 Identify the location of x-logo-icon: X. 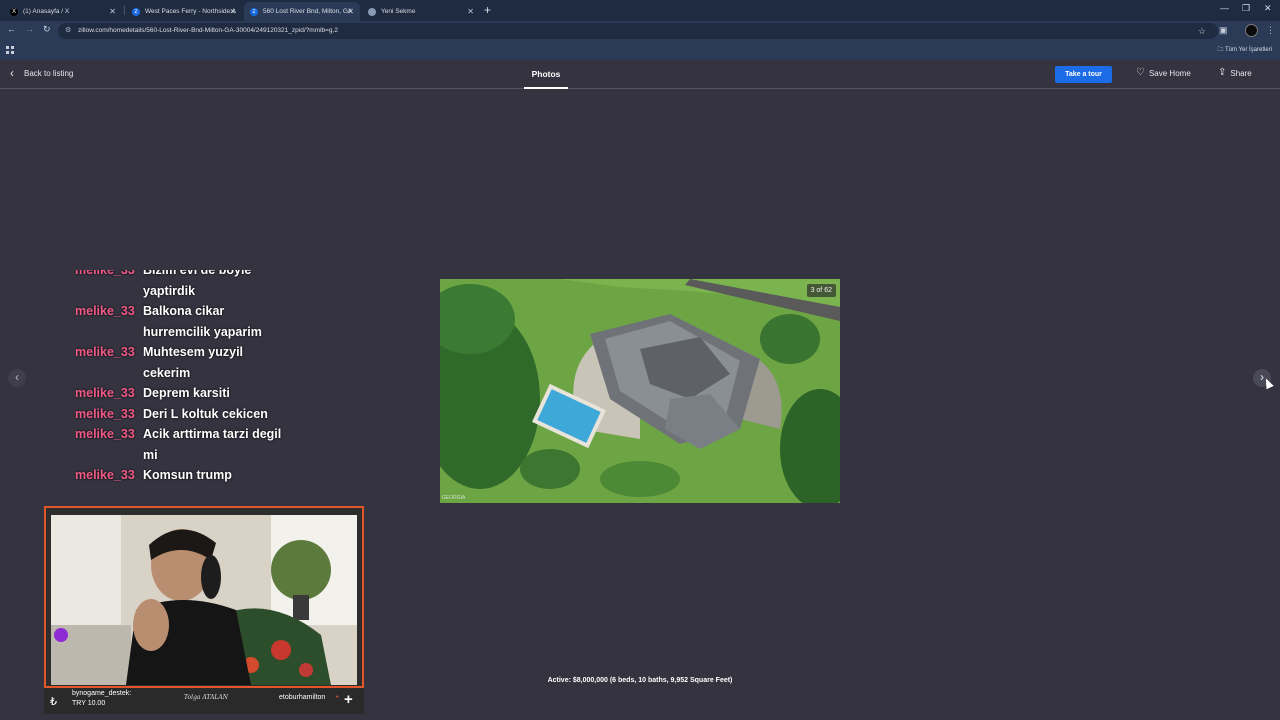
(14, 11).